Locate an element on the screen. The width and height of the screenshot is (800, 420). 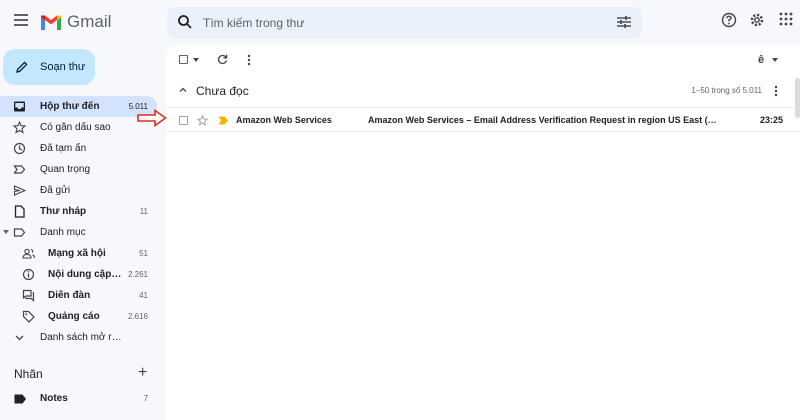
input-tools-dropdown-icon is located at coordinates (775, 60).